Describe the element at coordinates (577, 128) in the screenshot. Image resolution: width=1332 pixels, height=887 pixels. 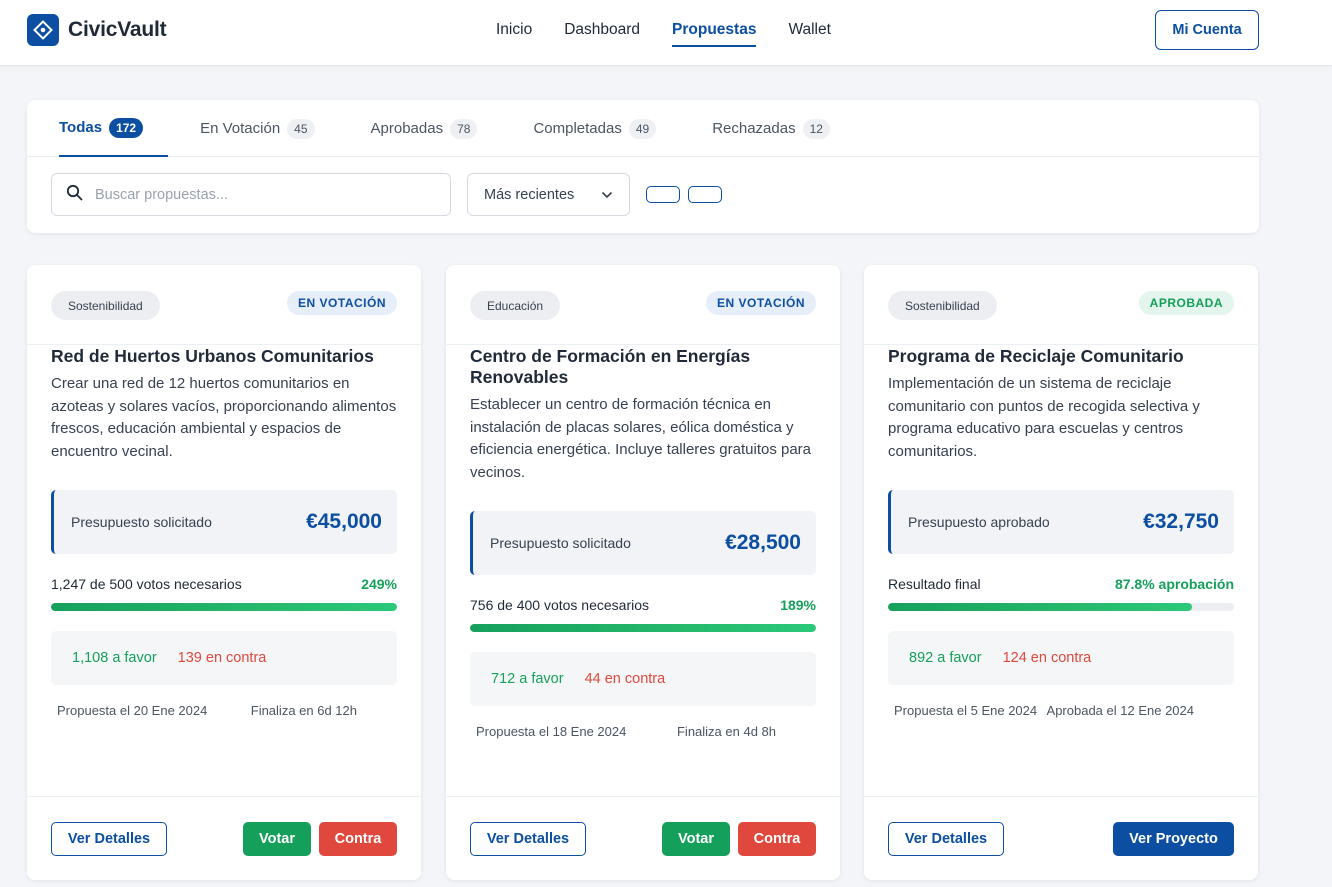
I see `tab-label: Completadas` at that location.